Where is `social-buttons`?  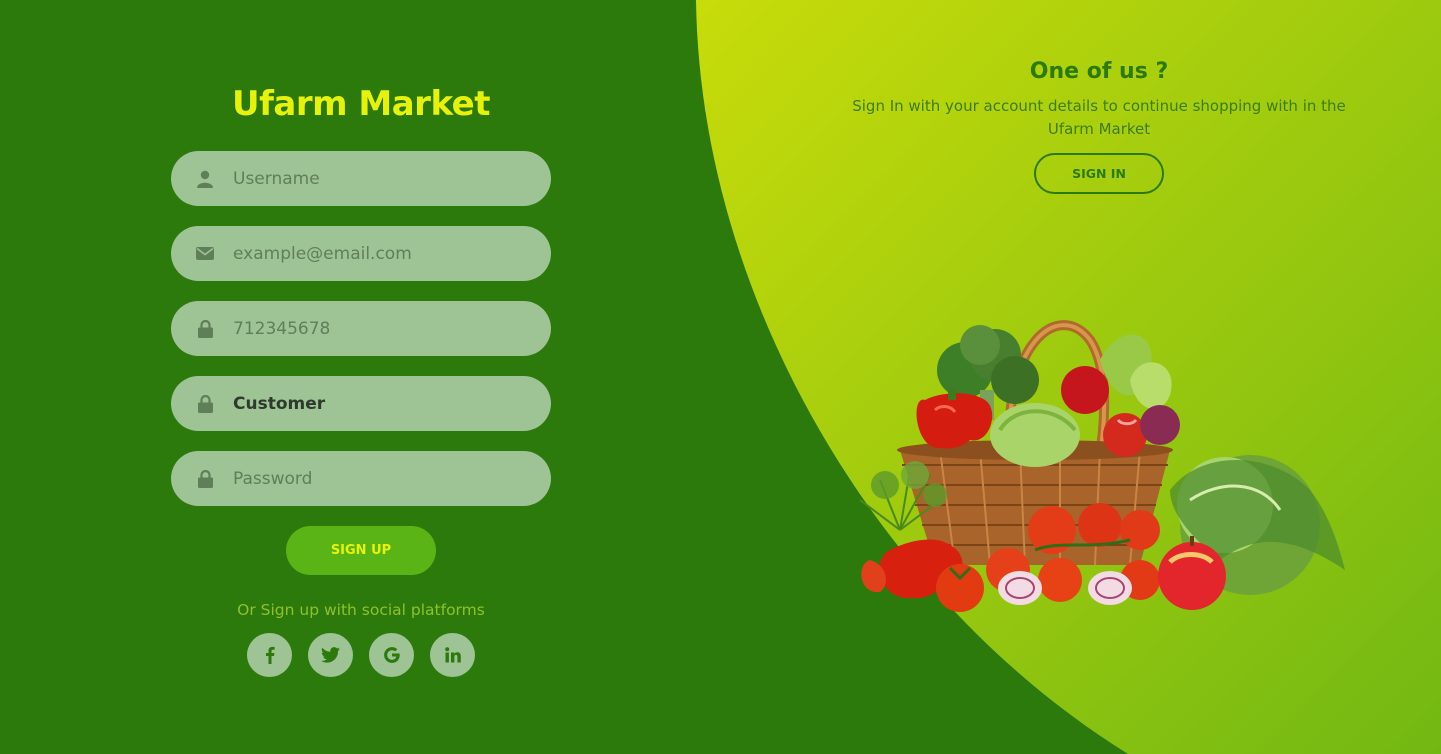
social-buttons is located at coordinates (361, 655).